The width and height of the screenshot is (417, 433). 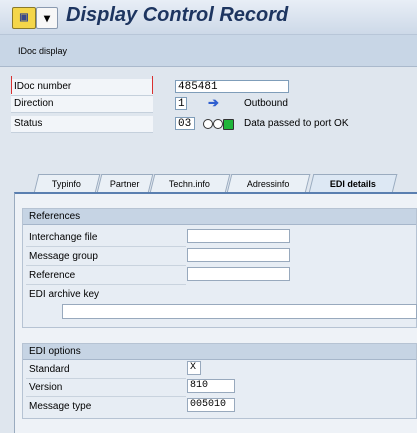 I want to click on version-label: Version, so click(x=46, y=387).